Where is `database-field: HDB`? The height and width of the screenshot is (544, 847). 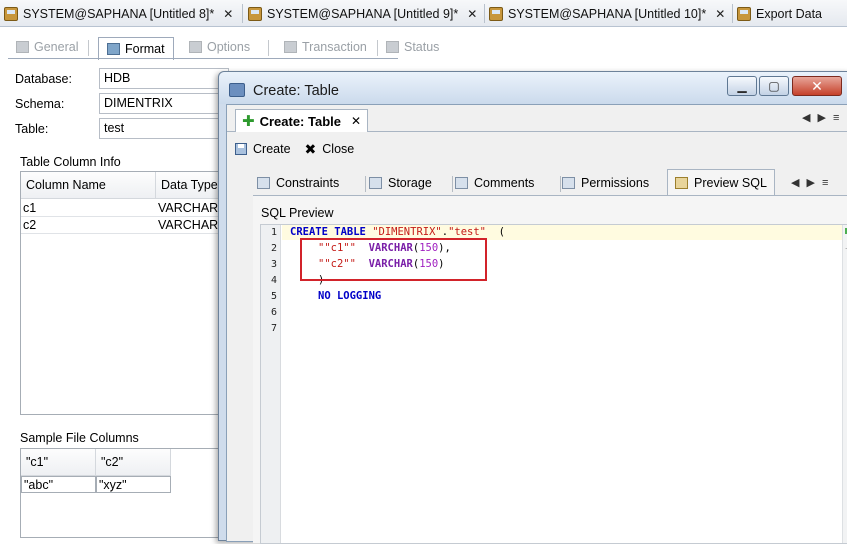
database-field: HDB is located at coordinates (164, 78).